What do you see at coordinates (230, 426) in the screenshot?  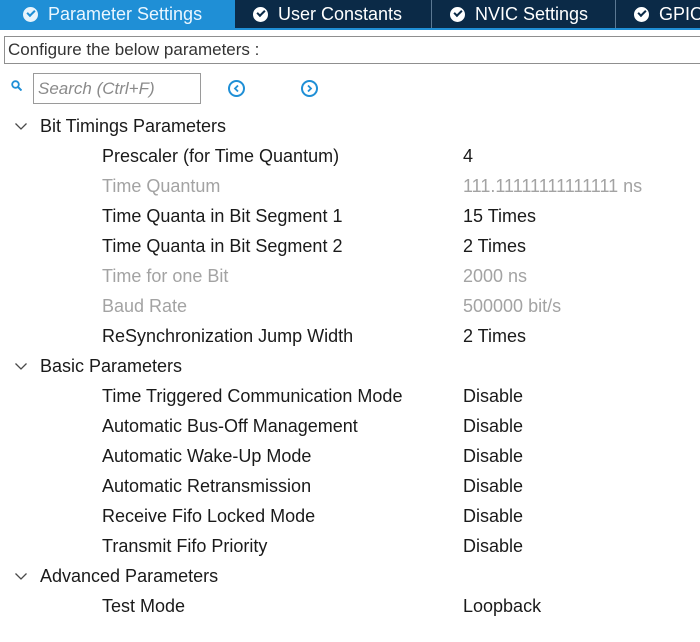 I see `param-name: Automatic Bus-Off Management` at bounding box center [230, 426].